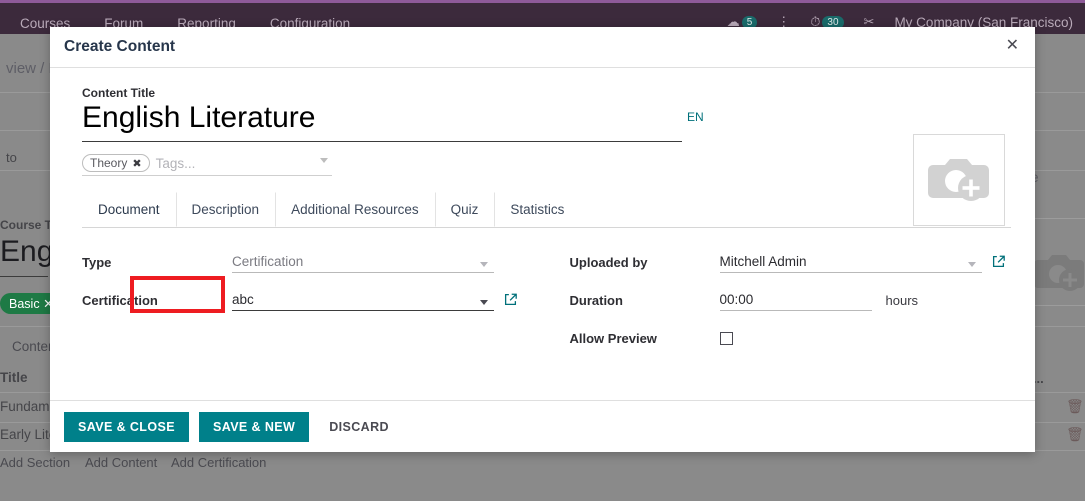  Describe the element at coordinates (464, 209) in the screenshot. I see `tab-quiz: Quiz` at that location.